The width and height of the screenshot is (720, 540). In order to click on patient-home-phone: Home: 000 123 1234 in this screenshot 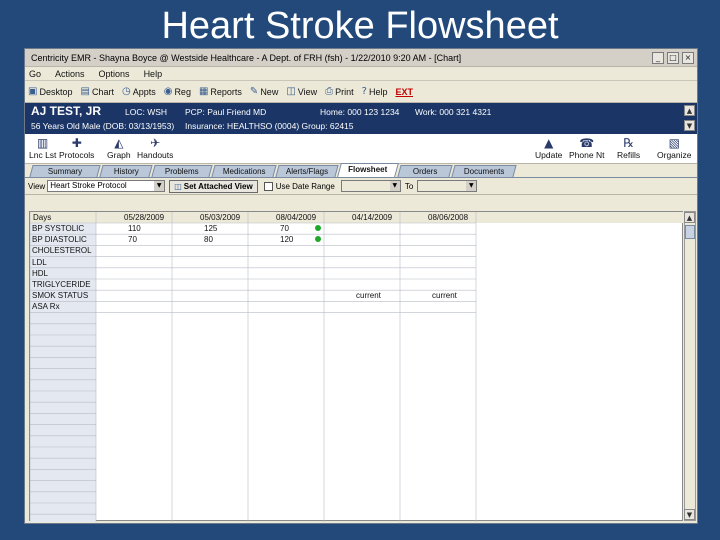, I will do `click(360, 112)`.